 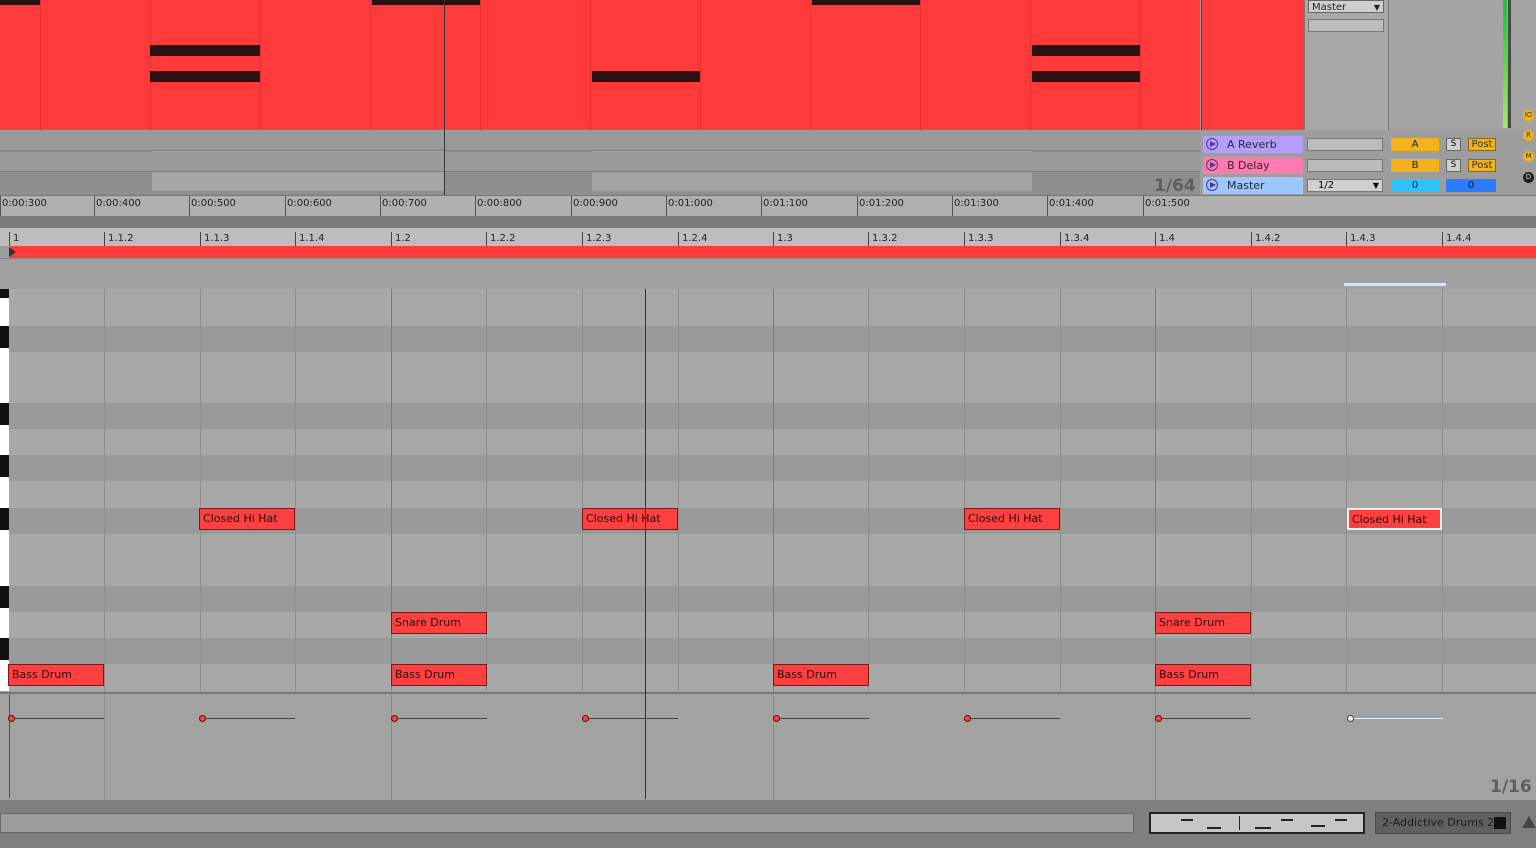 What do you see at coordinates (1415, 144) in the screenshot?
I see `send-a-button: A` at bounding box center [1415, 144].